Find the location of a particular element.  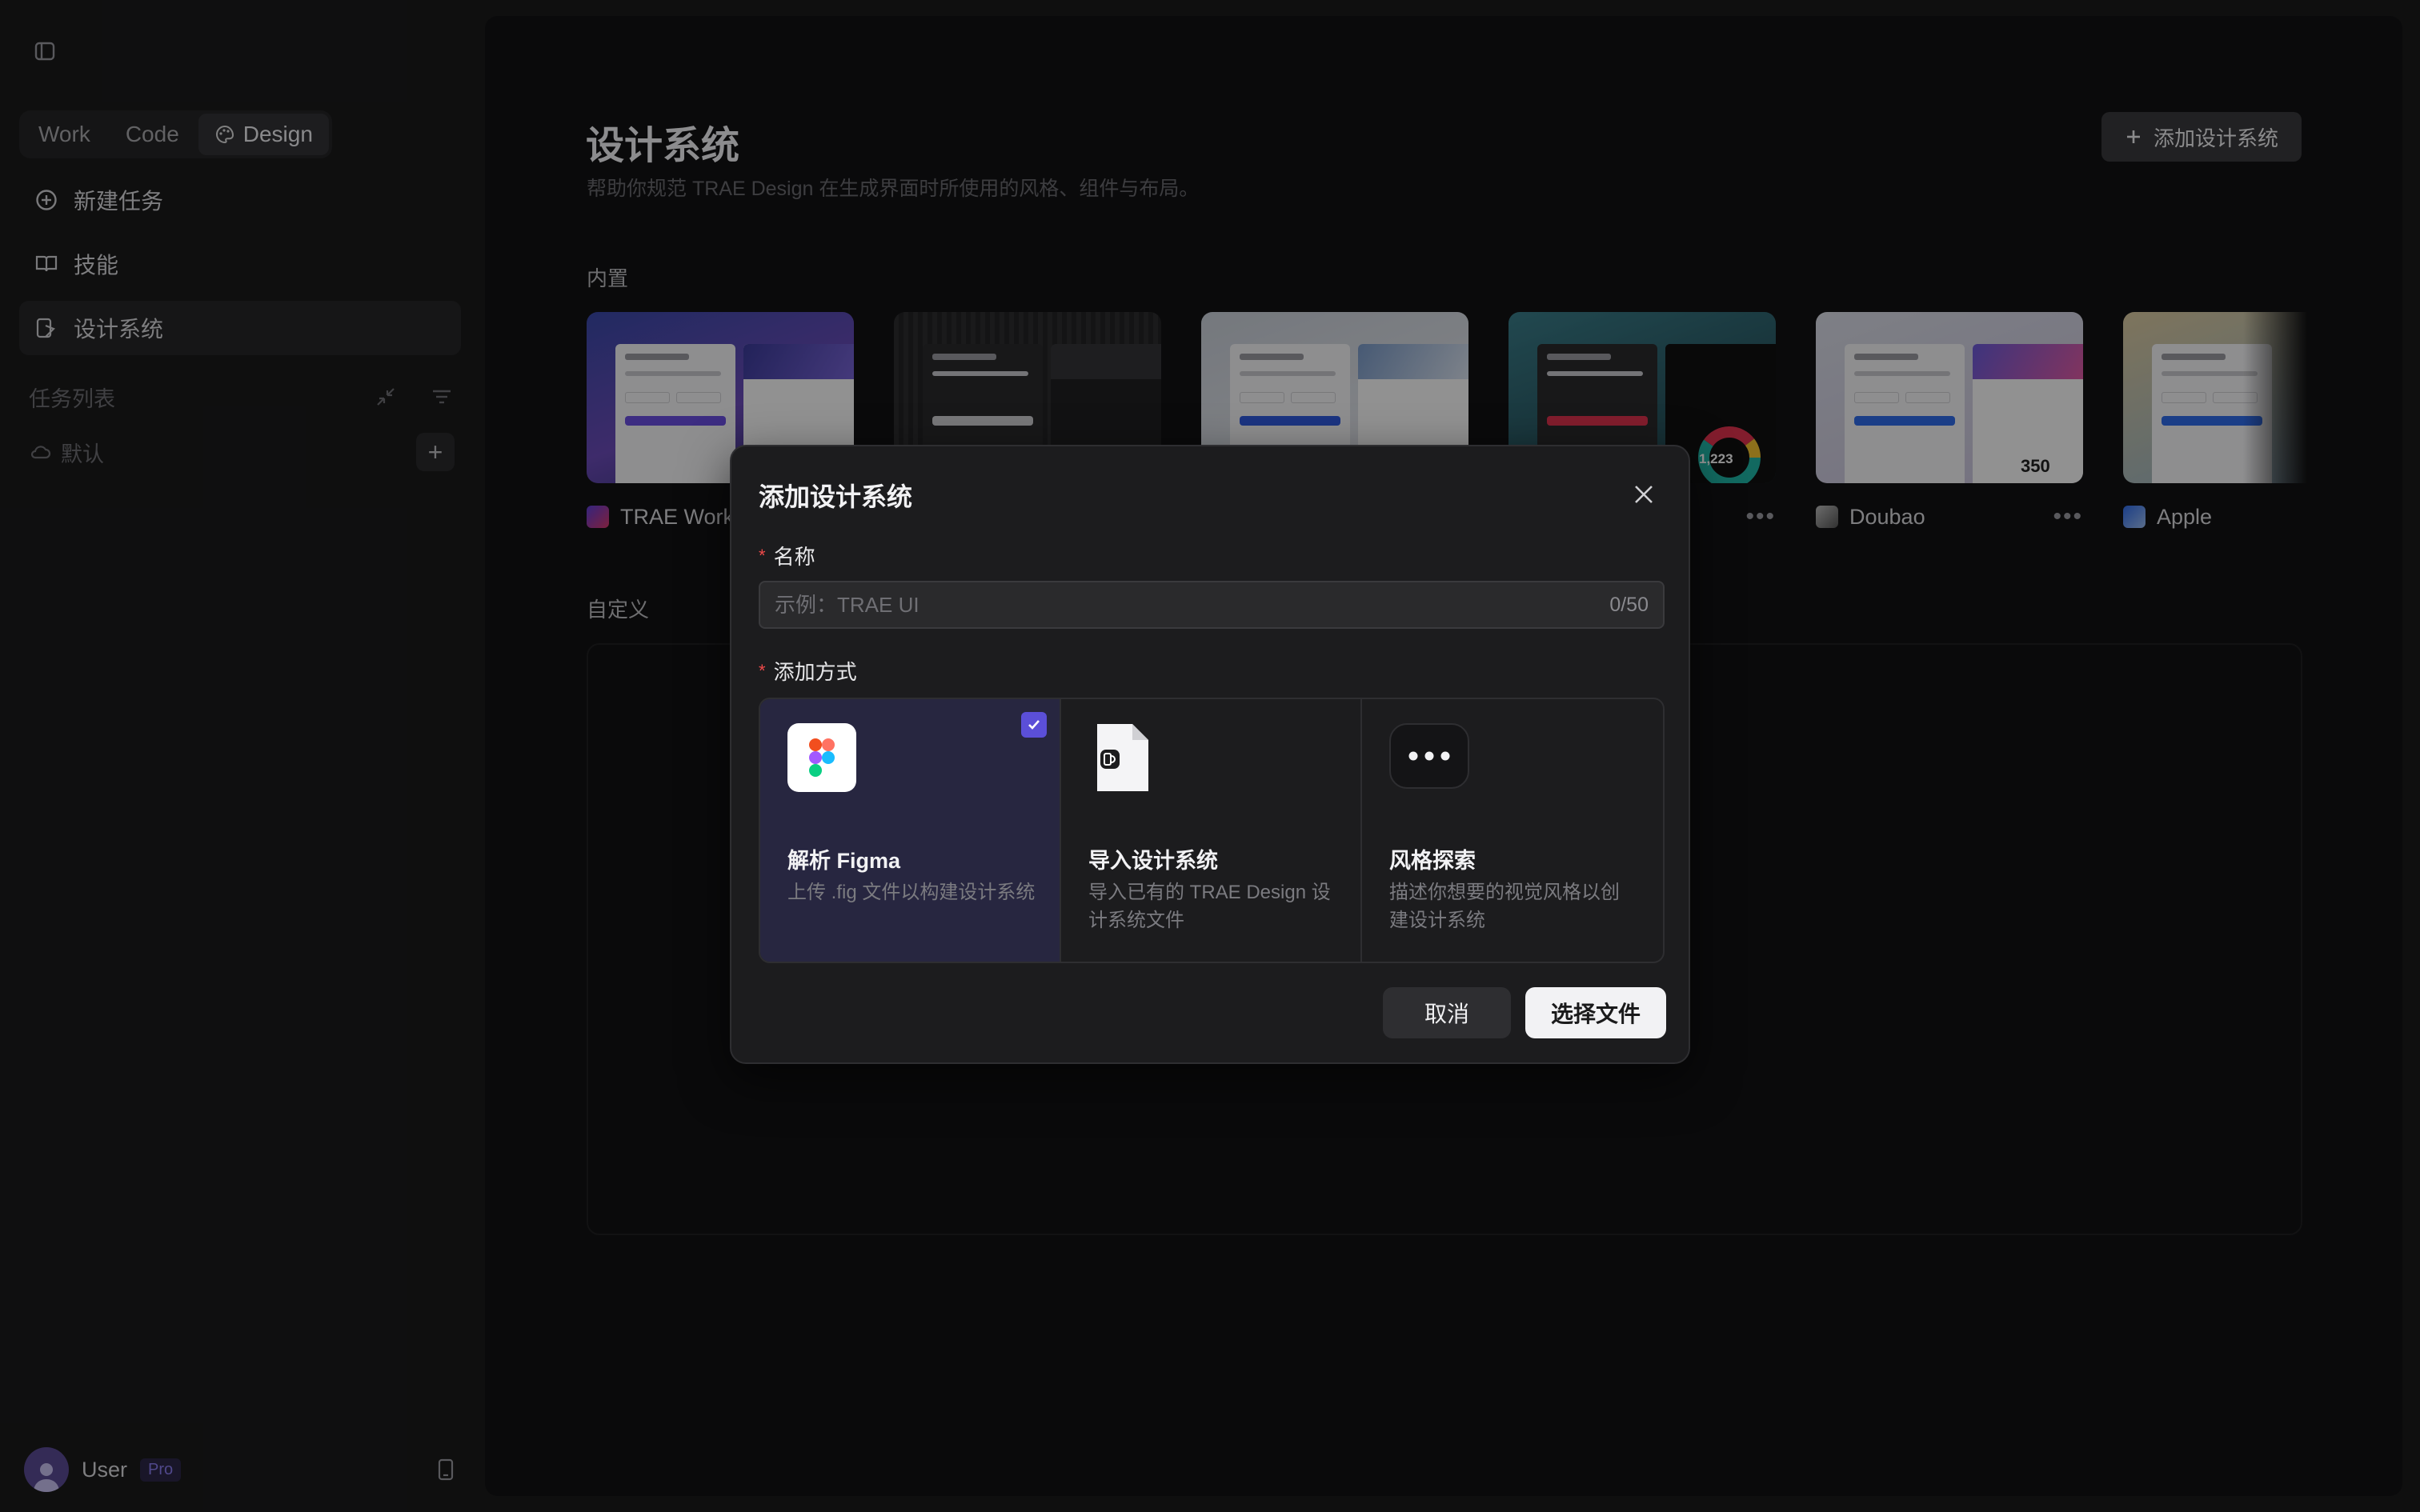

name-input-wrapper: 0/50 is located at coordinates (1212, 605).